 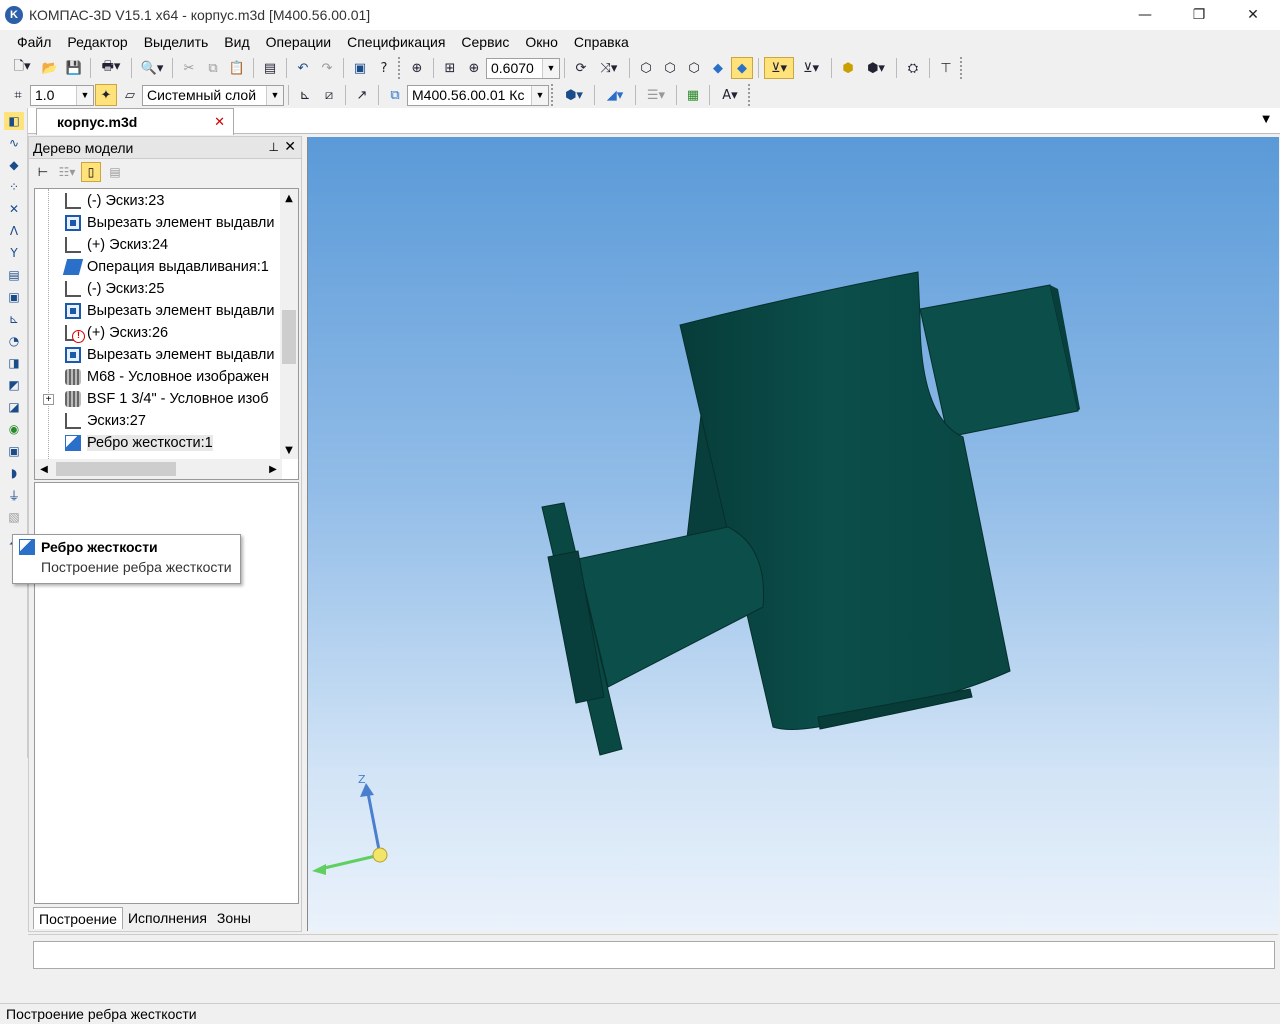 I want to click on zoom-window-icon: ⊕, so click(x=417, y=68).